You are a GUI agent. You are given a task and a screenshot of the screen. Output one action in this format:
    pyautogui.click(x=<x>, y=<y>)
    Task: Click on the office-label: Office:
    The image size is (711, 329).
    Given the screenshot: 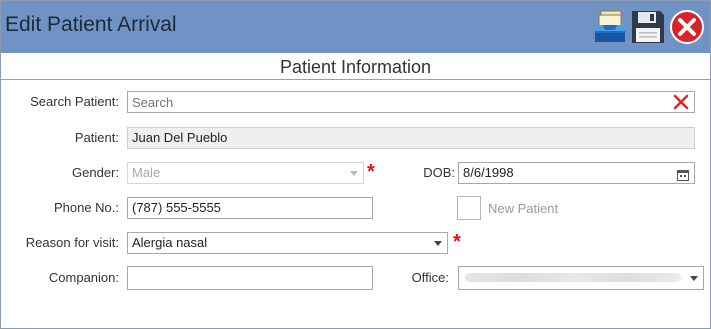 What is the action you would take?
    pyautogui.click(x=430, y=277)
    